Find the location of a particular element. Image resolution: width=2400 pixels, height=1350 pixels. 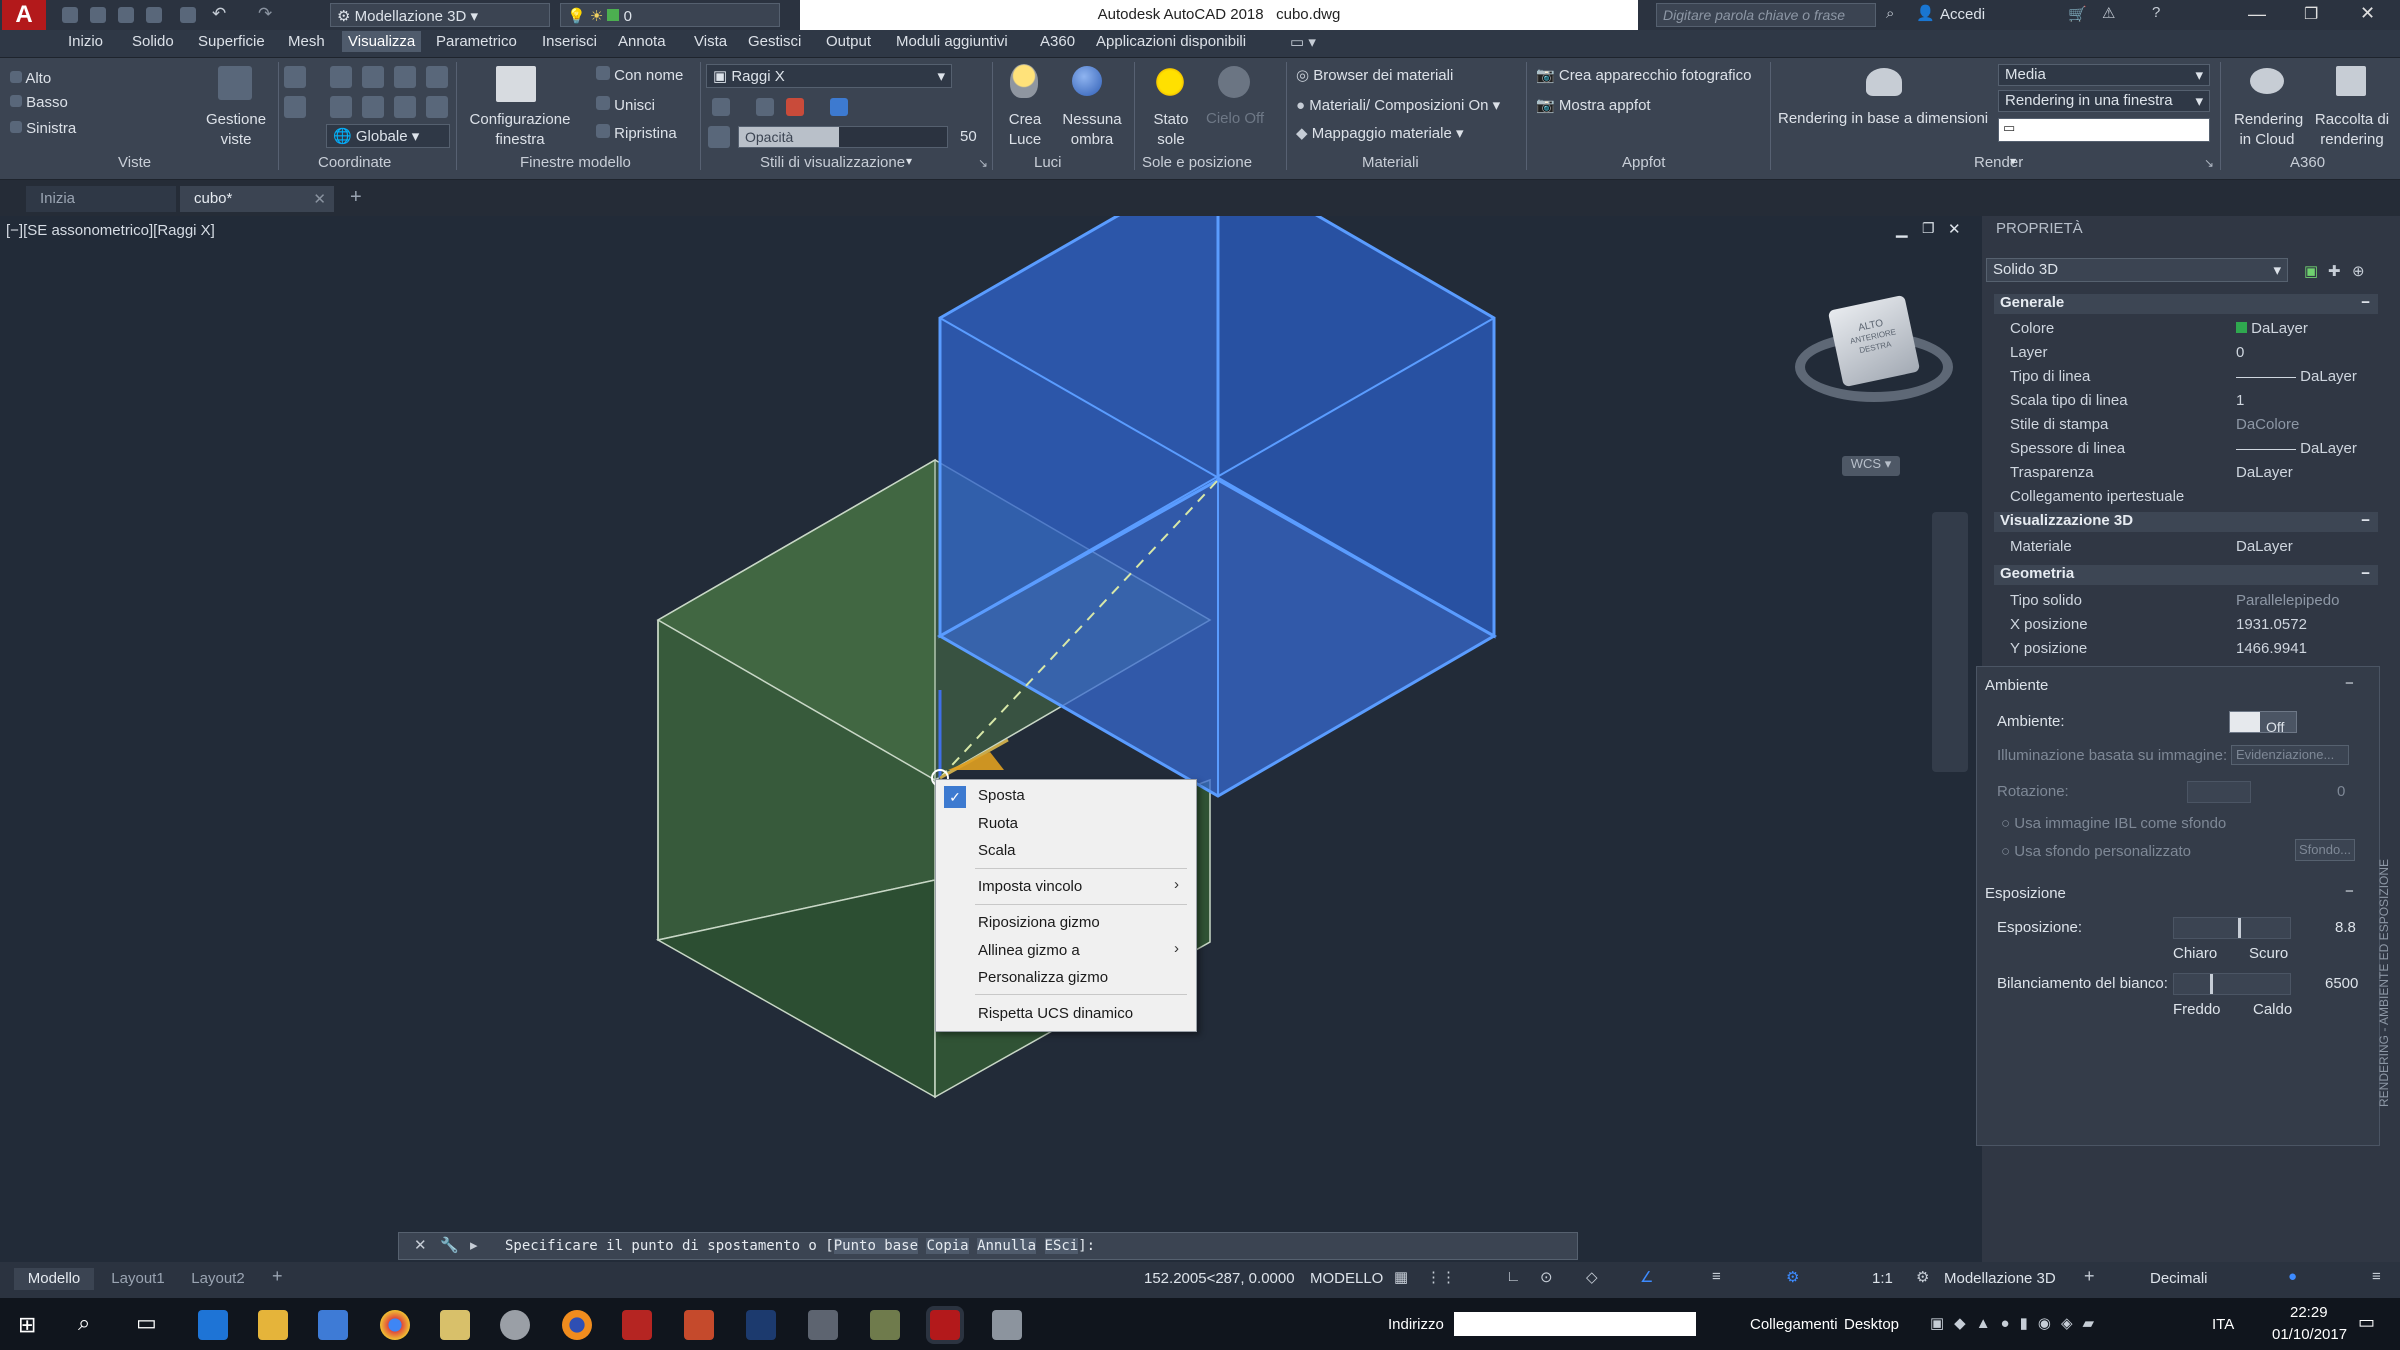

windows-start-icon: ⊞ is located at coordinates (27, 1325).